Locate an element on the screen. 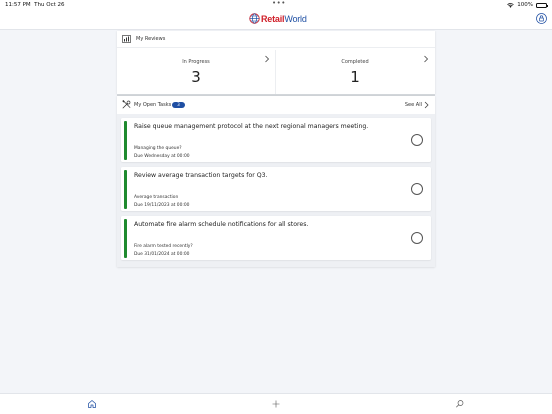  app-header: RetailWorld is located at coordinates (276, 20).